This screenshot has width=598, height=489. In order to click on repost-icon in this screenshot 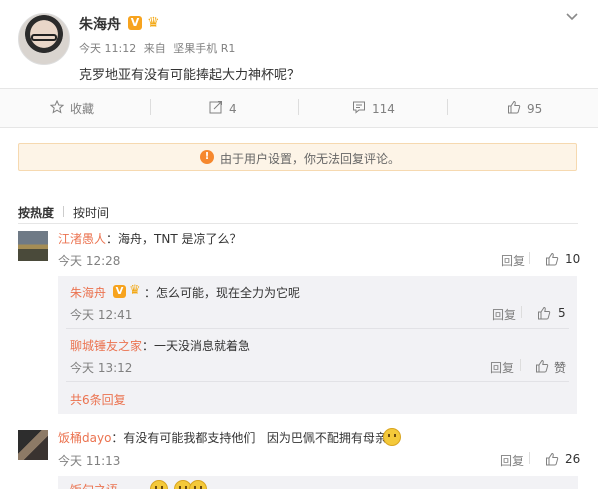, I will do `click(216, 108)`.